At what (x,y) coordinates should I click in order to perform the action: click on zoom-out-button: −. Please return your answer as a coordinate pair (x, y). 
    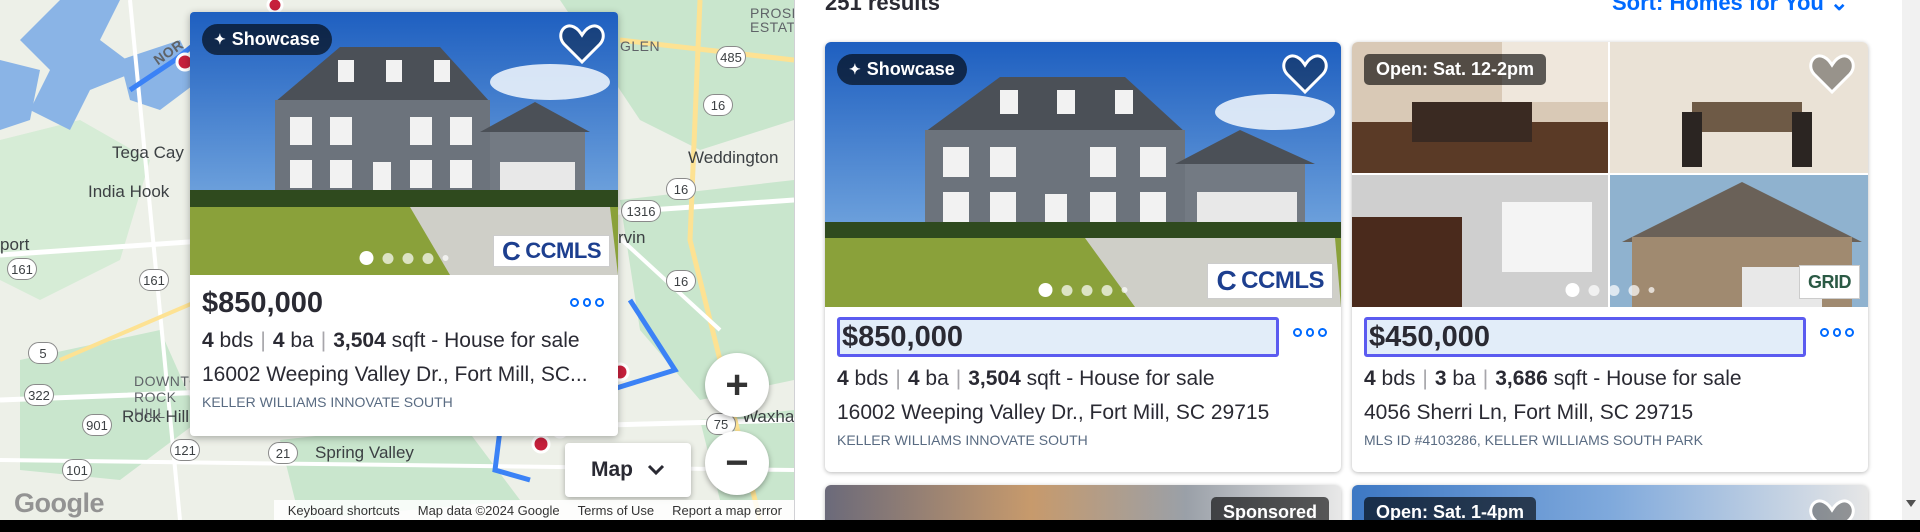
    Looking at the image, I should click on (737, 463).